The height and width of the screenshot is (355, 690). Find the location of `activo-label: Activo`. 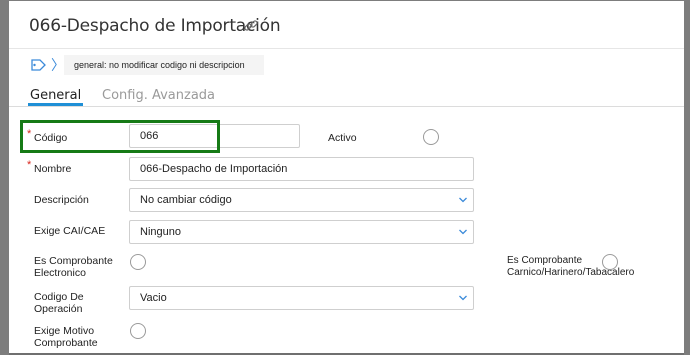

activo-label: Activo is located at coordinates (342, 138).